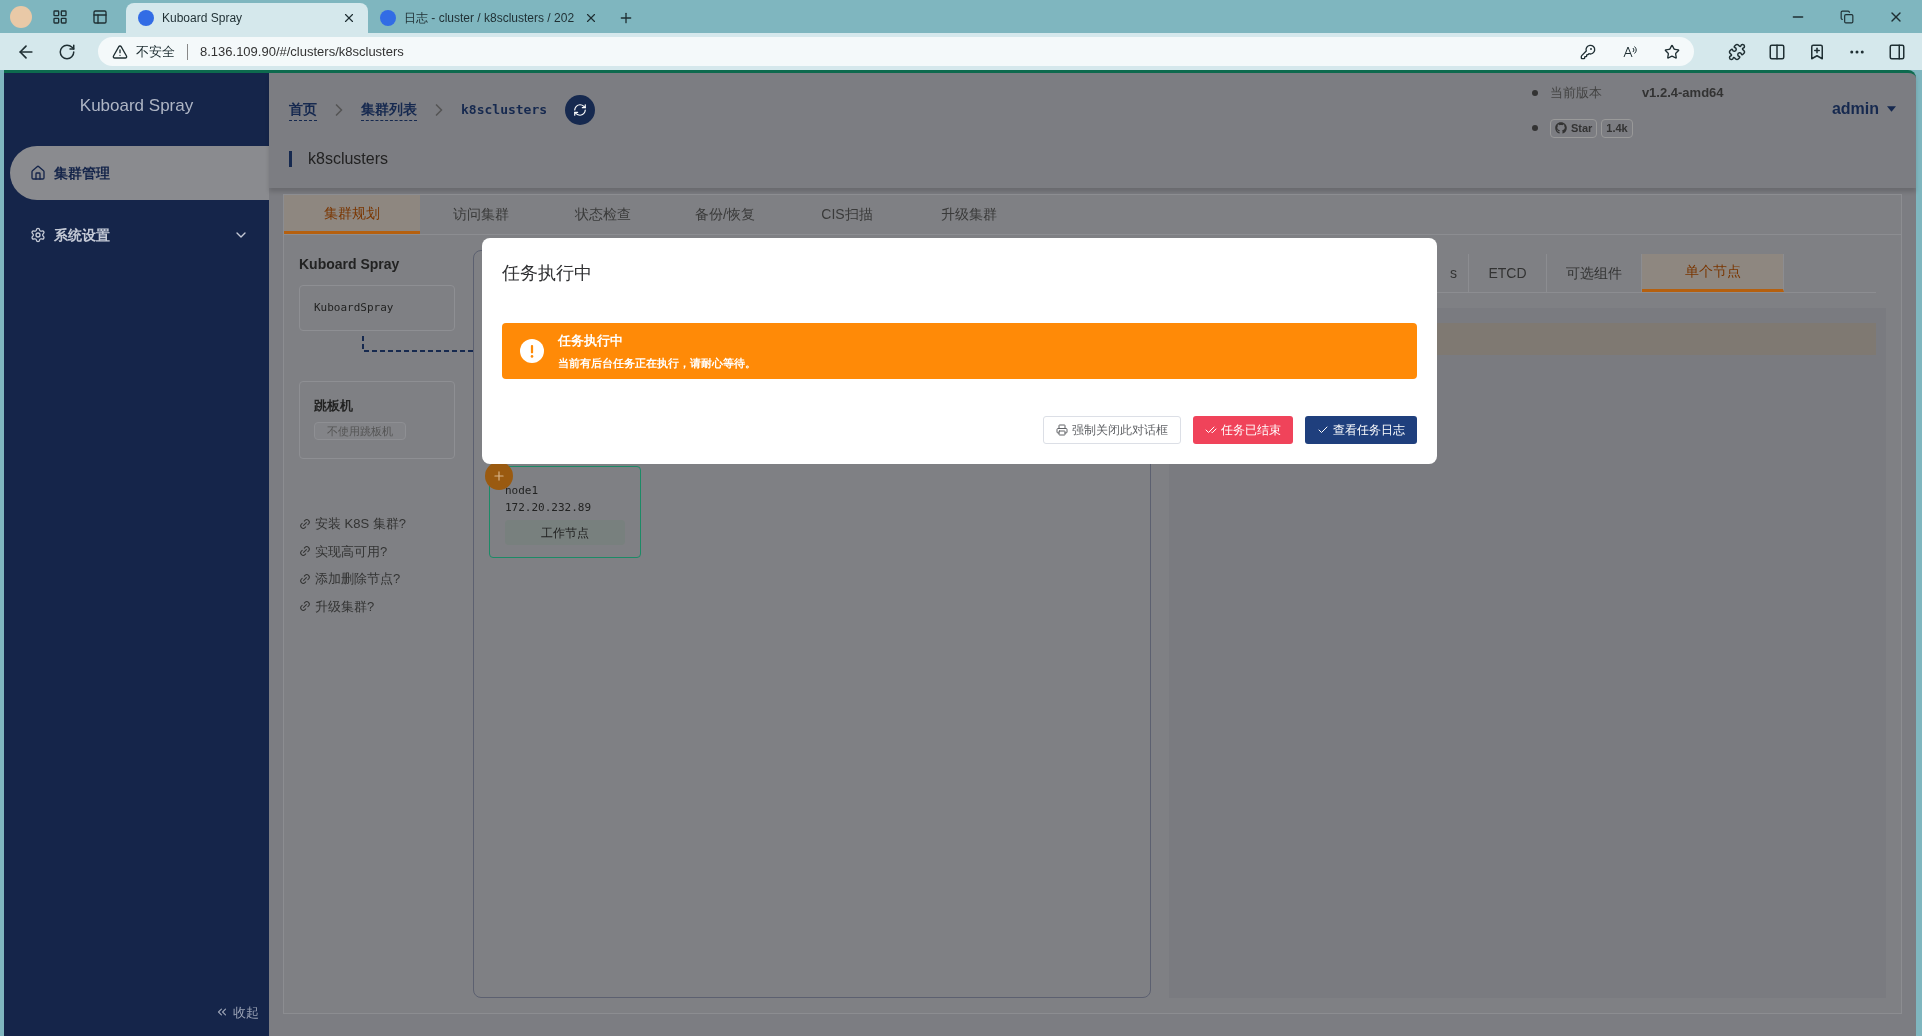  Describe the element at coordinates (38, 173) in the screenshot. I see `home-icon` at that location.